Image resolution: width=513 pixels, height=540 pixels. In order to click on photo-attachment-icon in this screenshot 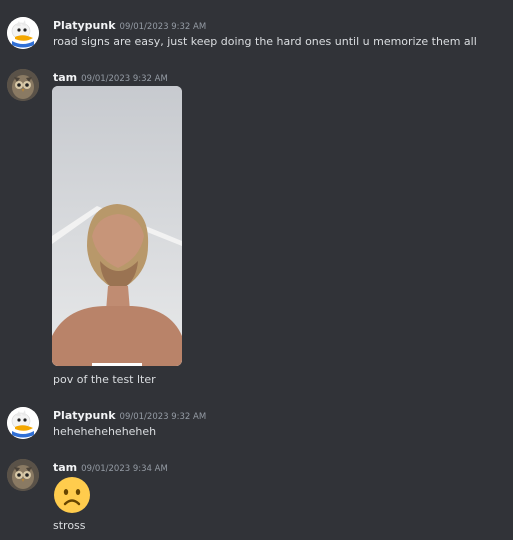, I will do `click(117, 226)`.